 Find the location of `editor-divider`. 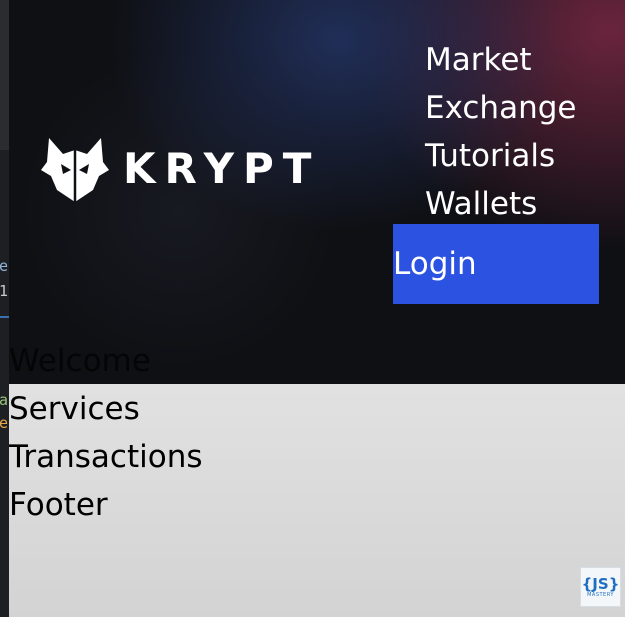

editor-divider is located at coordinates (4, 317).